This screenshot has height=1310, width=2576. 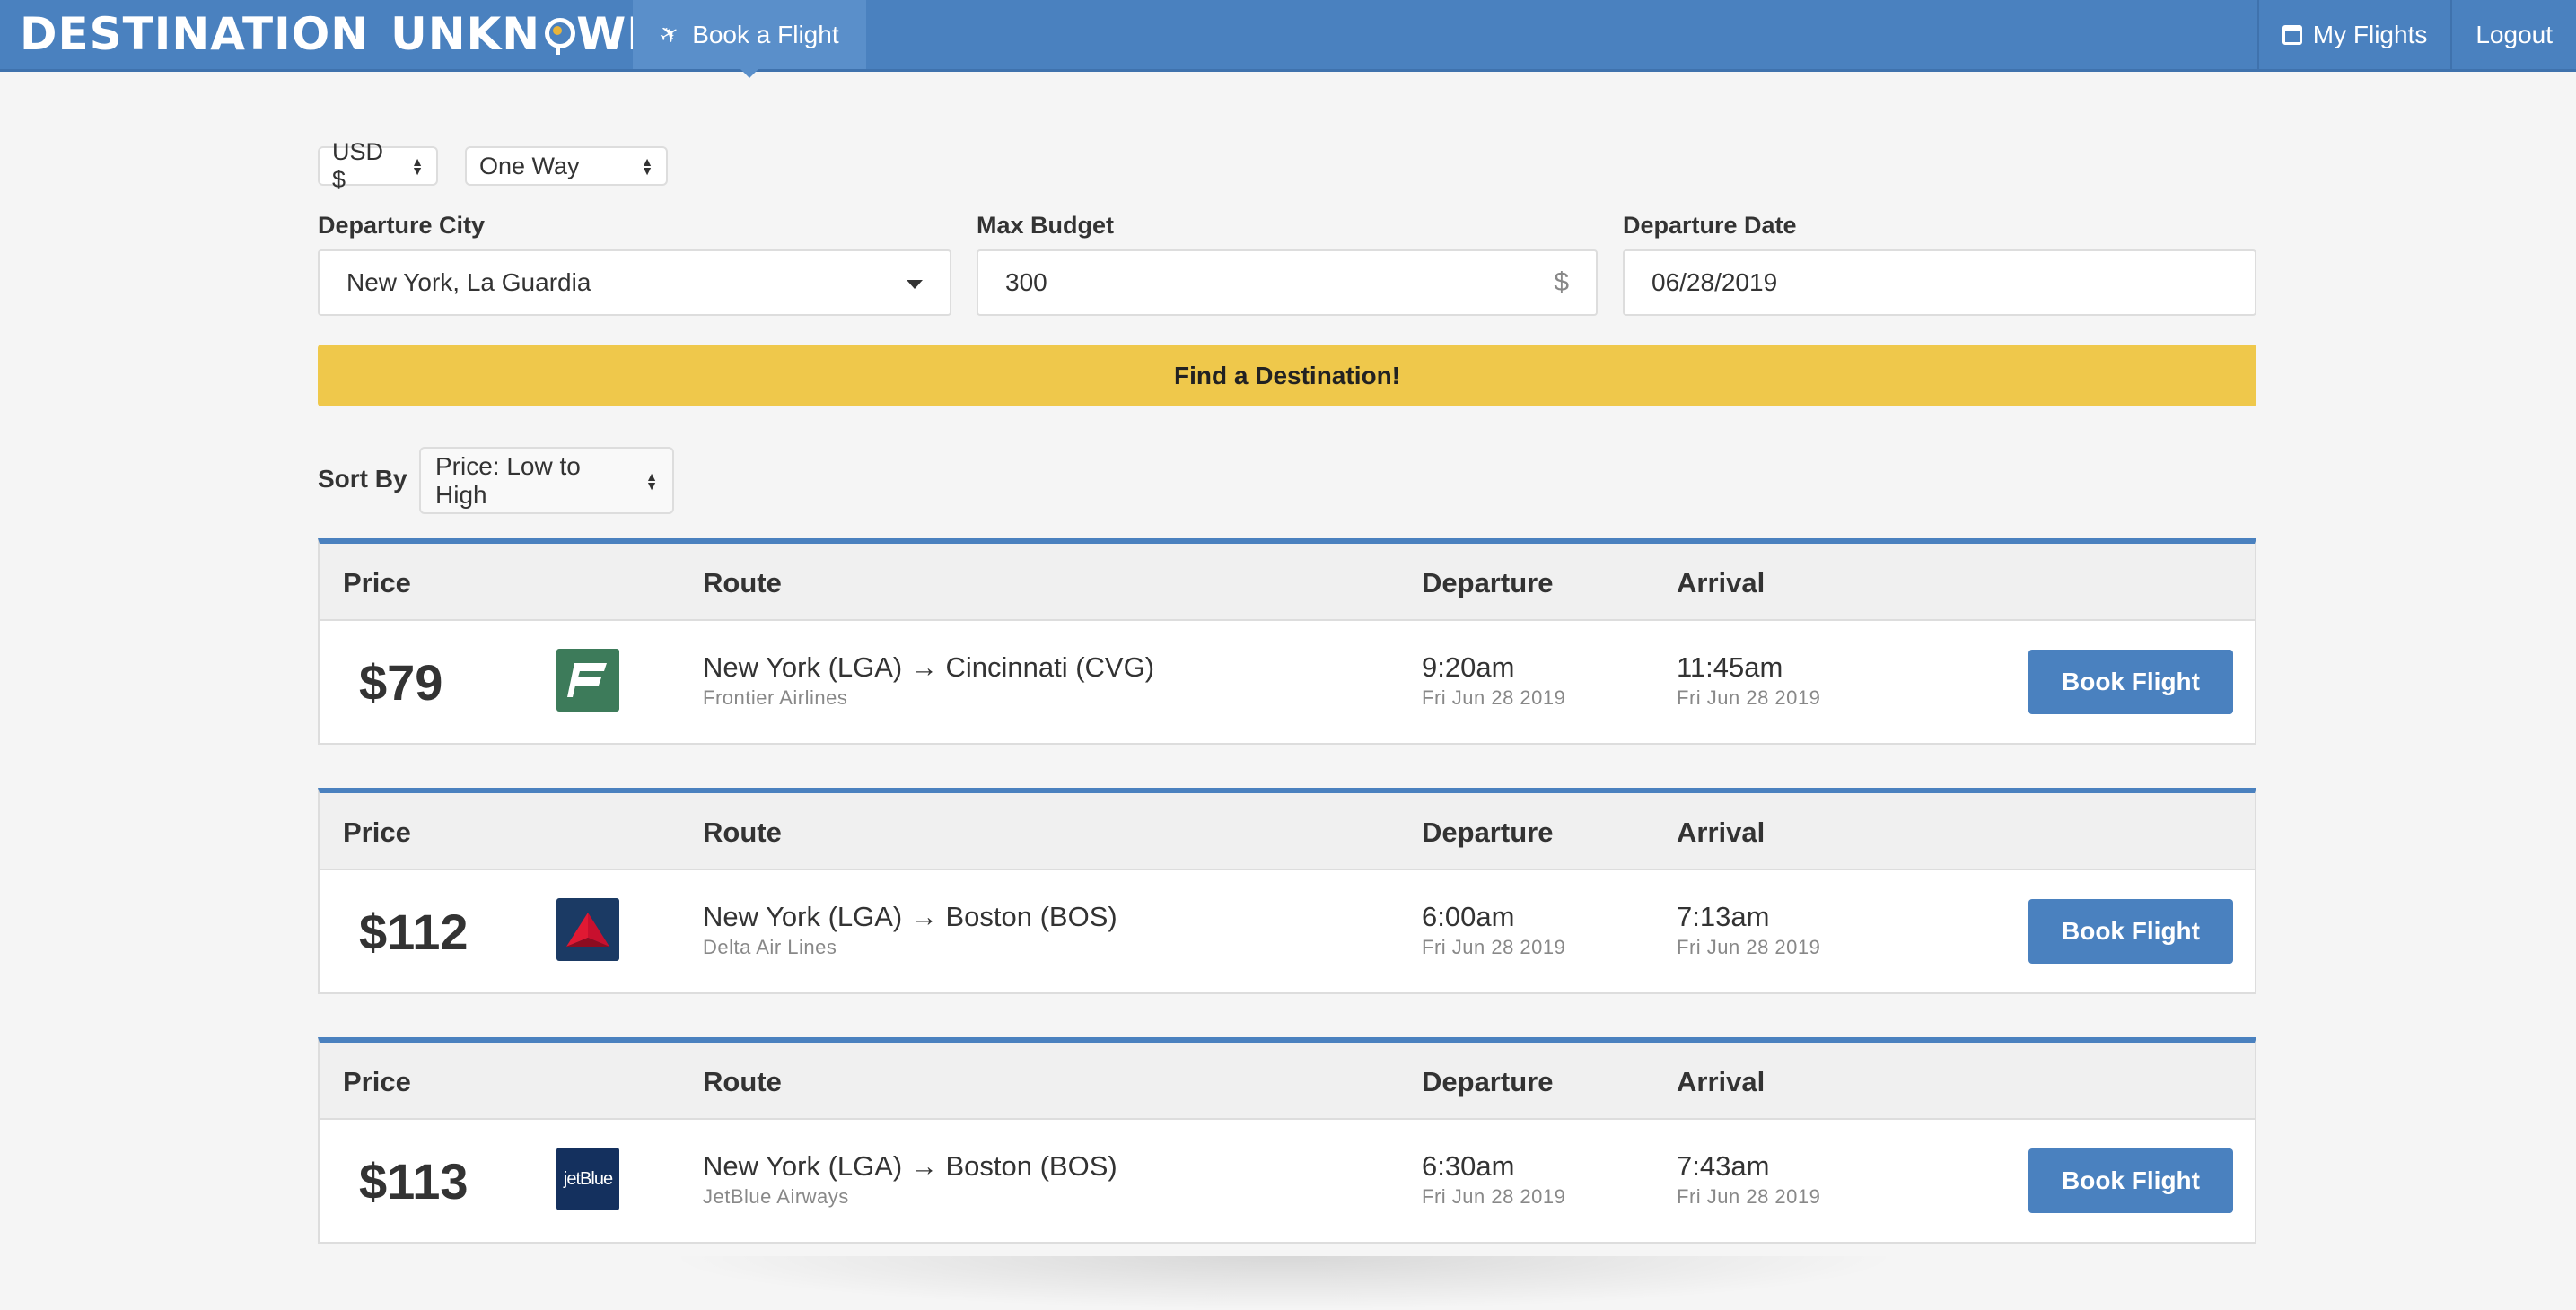 I want to click on site-logo: DESTINATION UNKN WN, so click(x=342, y=34).